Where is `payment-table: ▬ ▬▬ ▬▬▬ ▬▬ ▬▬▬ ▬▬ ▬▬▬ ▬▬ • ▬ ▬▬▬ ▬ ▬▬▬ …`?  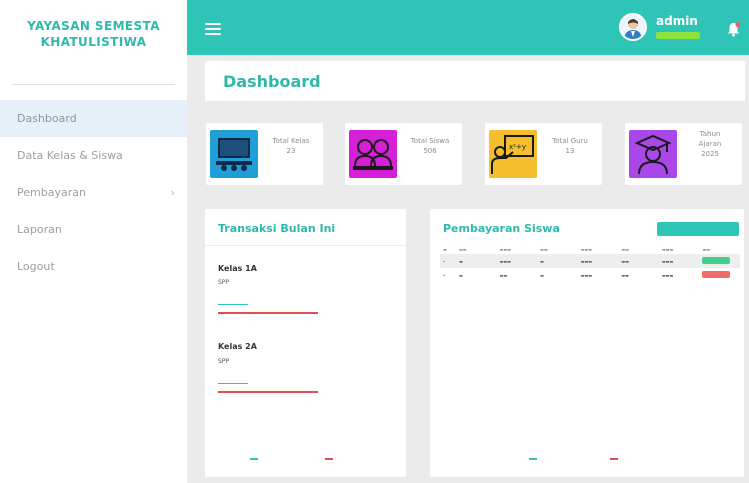
payment-table: ▬ ▬▬ ▬▬▬ ▬▬ ▬▬▬ ▬▬ ▬▬▬ ▬▬ • ▬ ▬▬▬ ▬ ▬▬▬ … is located at coordinates (590, 263).